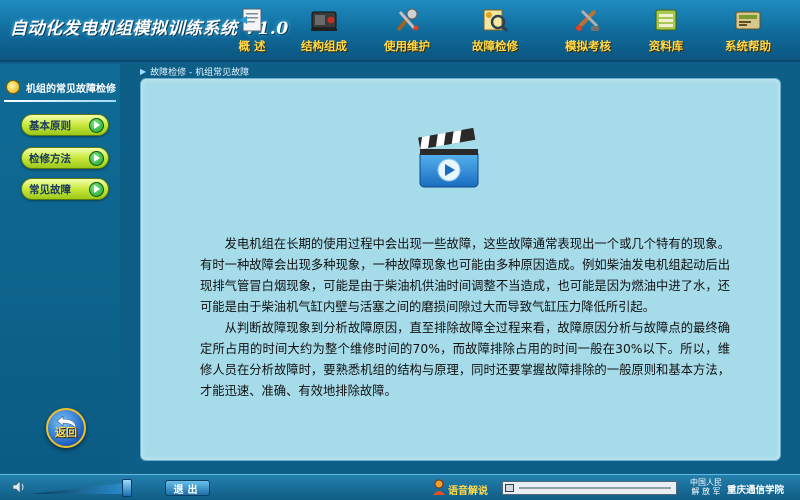  Describe the element at coordinates (666, 46) in the screenshot. I see `nav-label: 资料库` at that location.